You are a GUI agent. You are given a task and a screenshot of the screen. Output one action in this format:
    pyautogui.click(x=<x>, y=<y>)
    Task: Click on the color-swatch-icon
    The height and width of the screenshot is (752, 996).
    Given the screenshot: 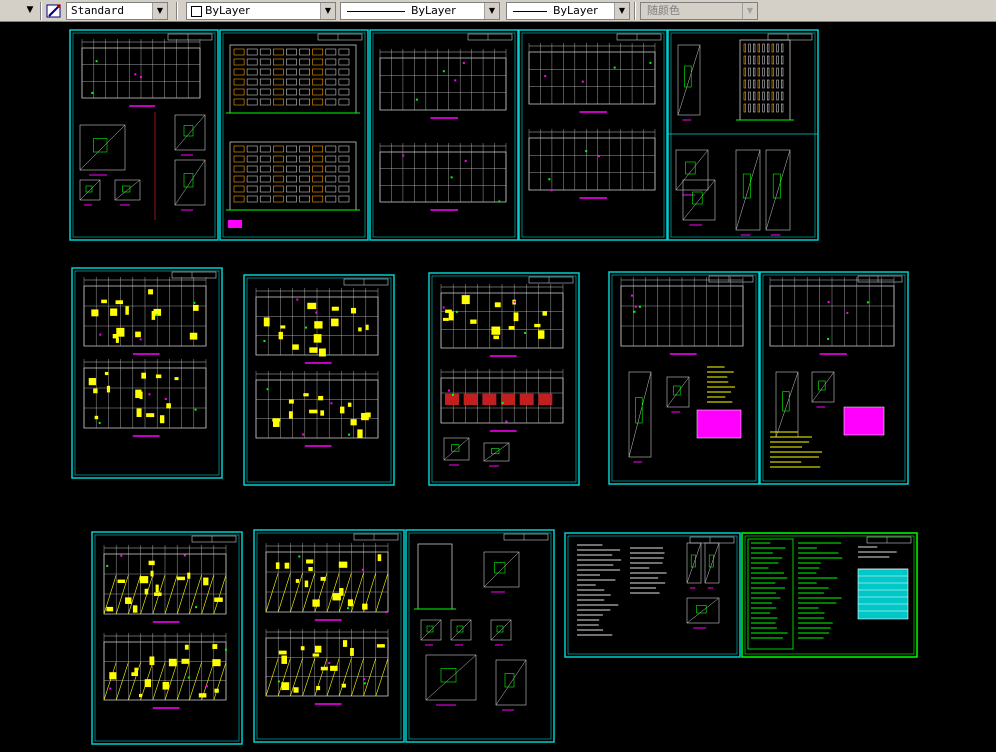 What is the action you would take?
    pyautogui.click(x=196, y=11)
    